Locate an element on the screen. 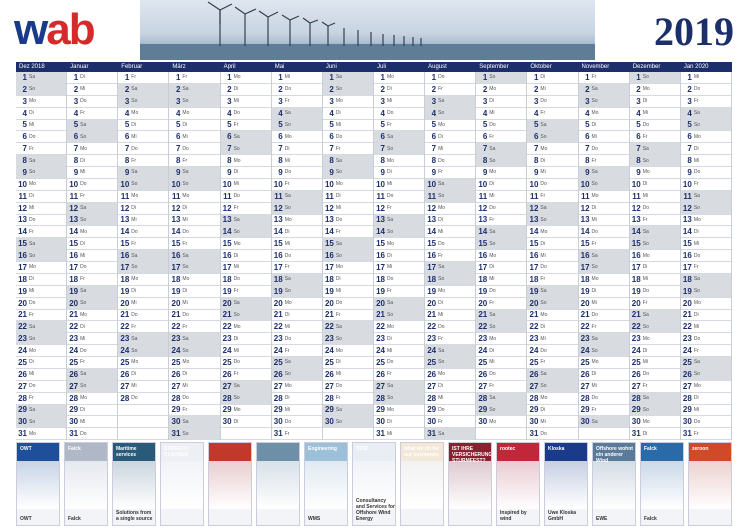 Image resolution: width=750 pixels, height=530 pixels. day-cell: 4 Fr is located at coordinates (552, 114).